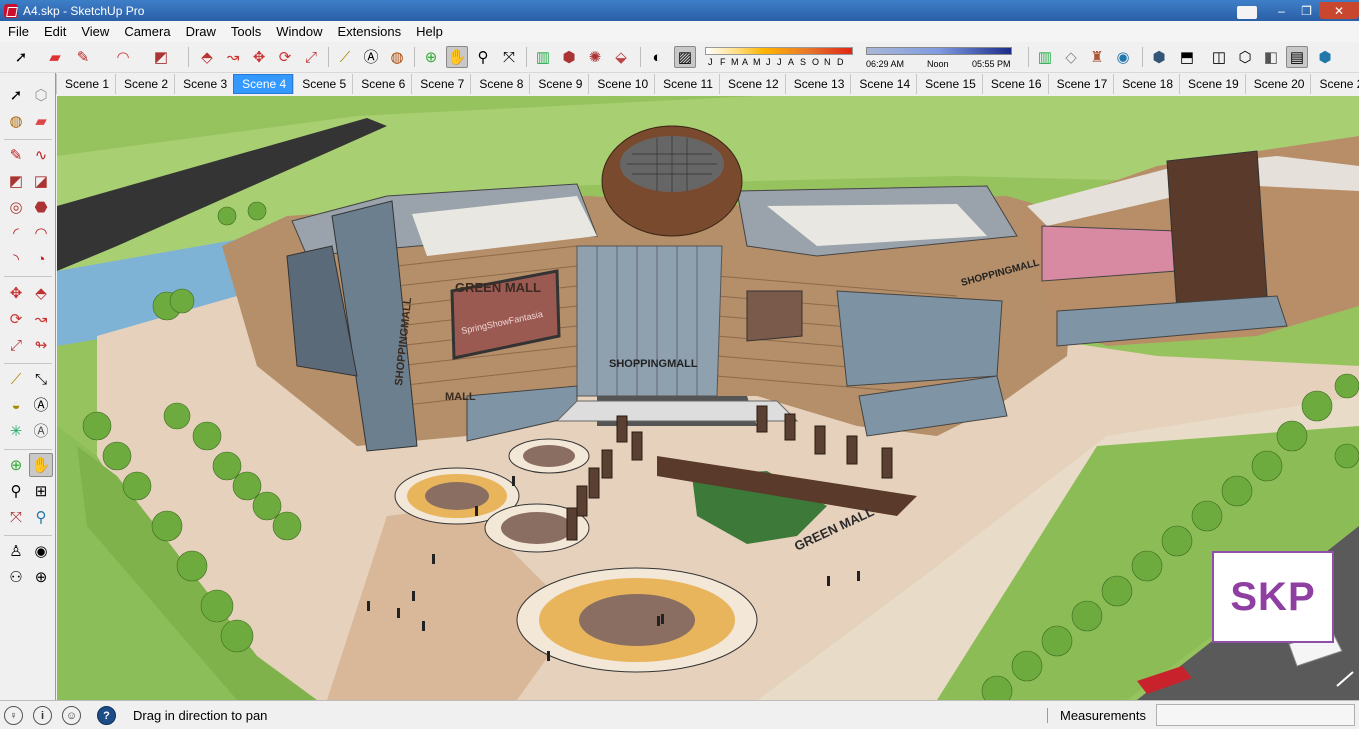 This screenshot has height=729, width=1359. Describe the element at coordinates (751, 84) in the screenshot. I see `scene-tab: Scene 12` at that location.